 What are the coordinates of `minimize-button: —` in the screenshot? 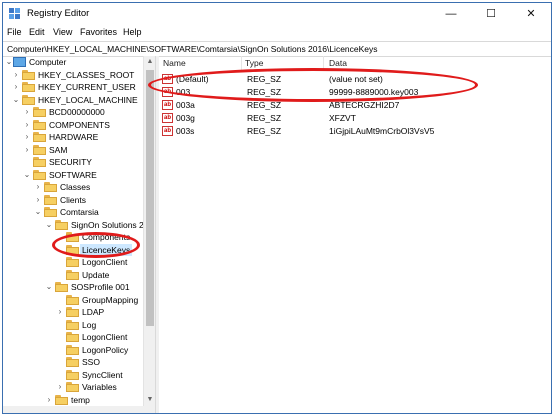 It's located at (451, 14).